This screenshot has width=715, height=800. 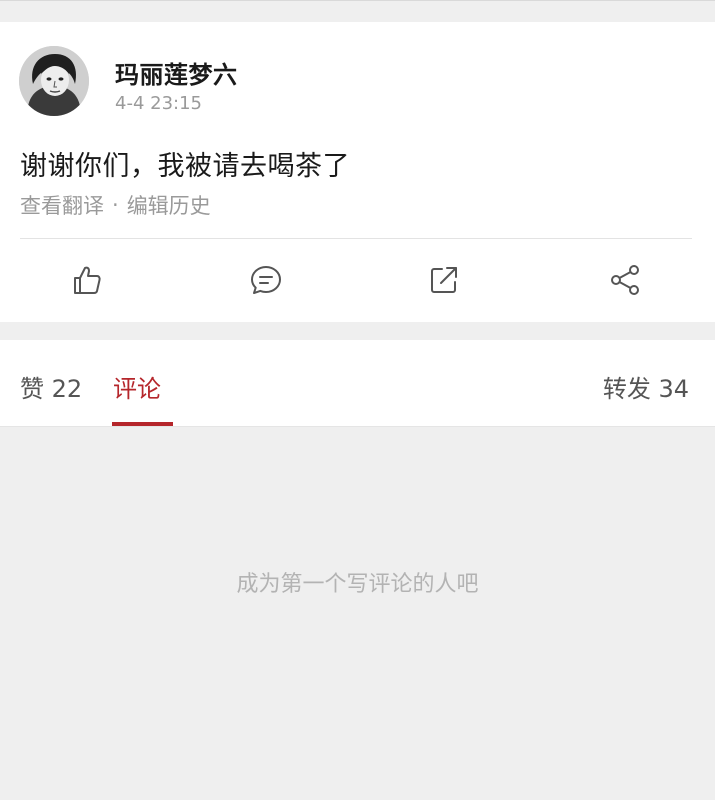 I want to click on active-tab-indicator, so click(x=142, y=424).